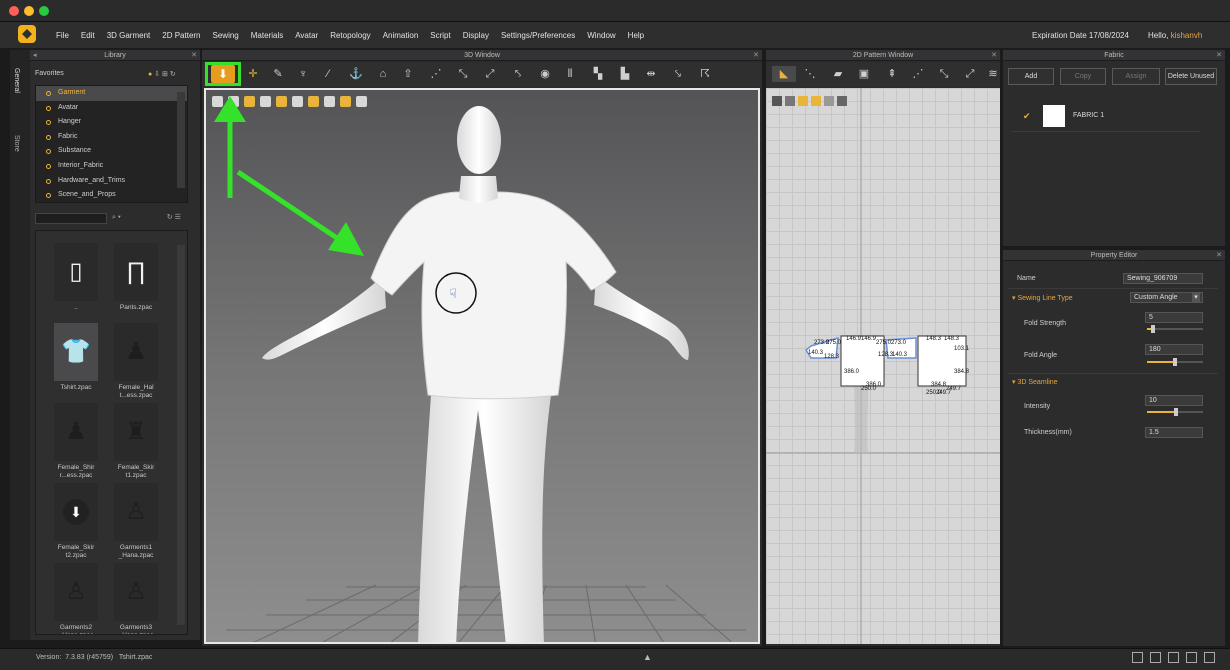  I want to click on 2d-fabric-icon, so click(803, 101).